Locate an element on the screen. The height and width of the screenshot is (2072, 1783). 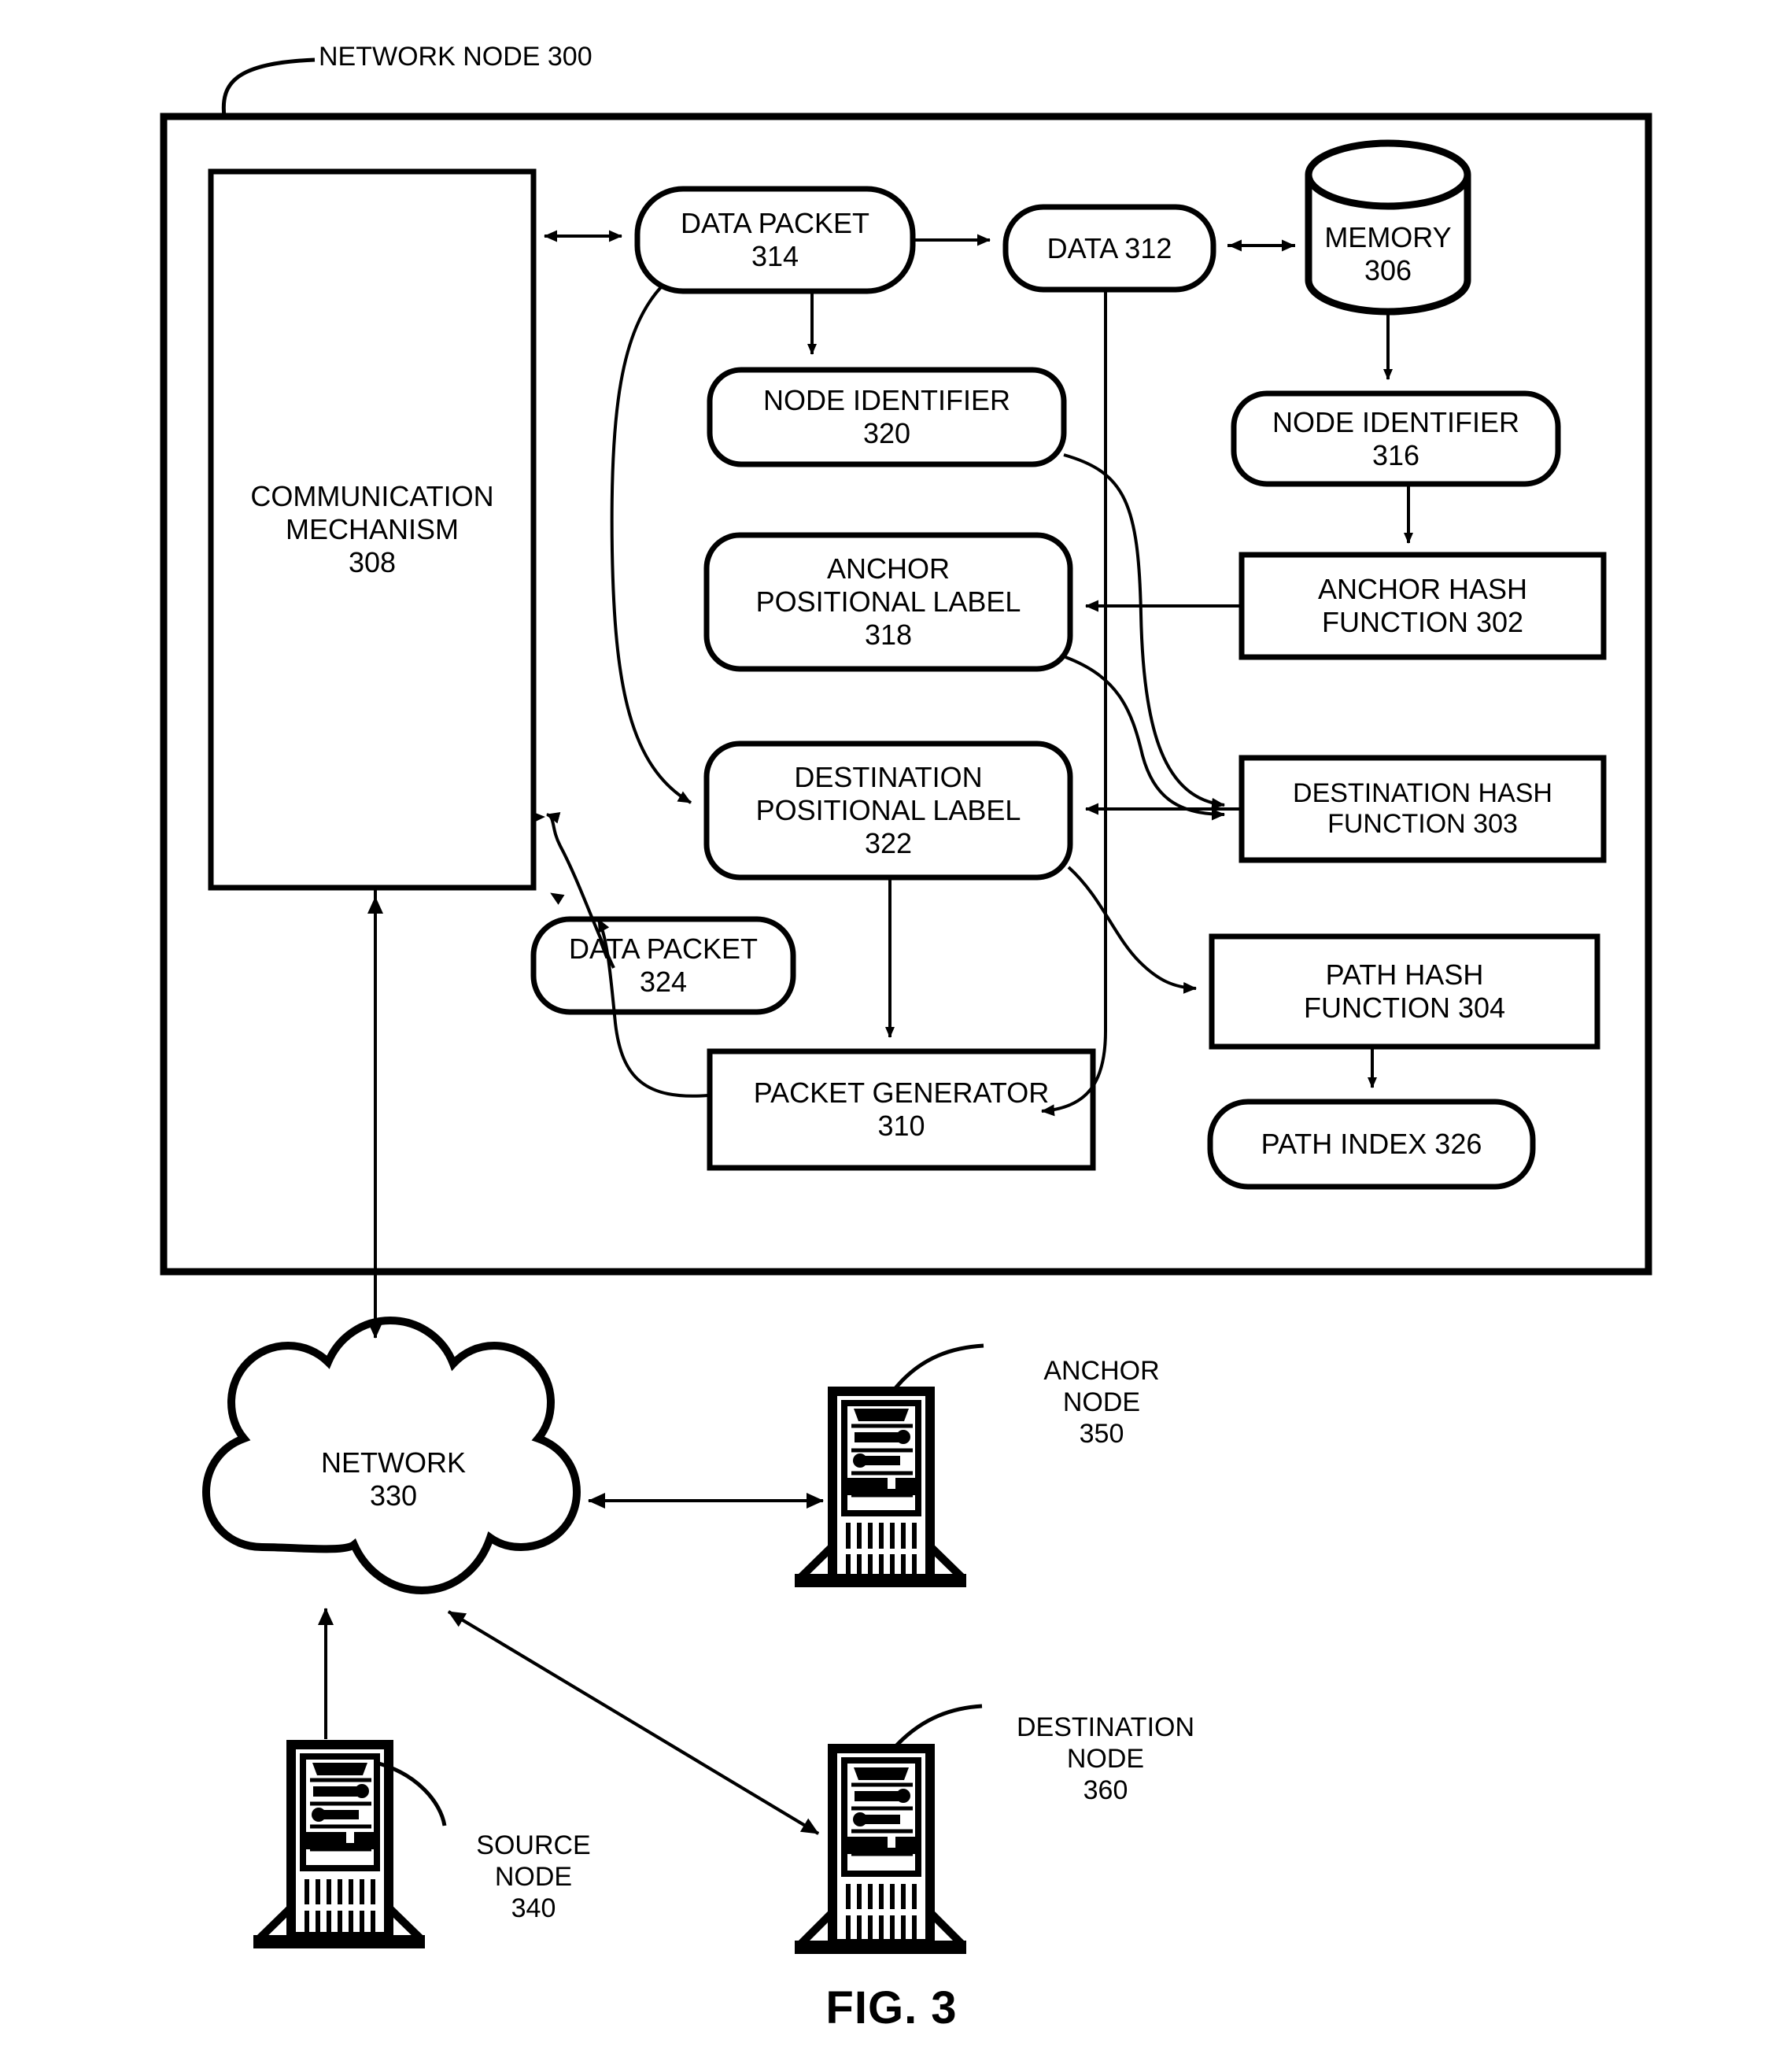
source-node-340-server-icon is located at coordinates (350, 1844).